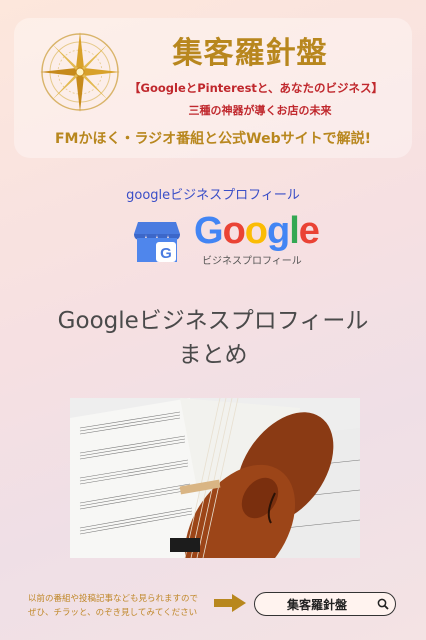  Describe the element at coordinates (213, 338) in the screenshot. I see `page-title: Googleビジネスプロフィール まとめ` at that location.